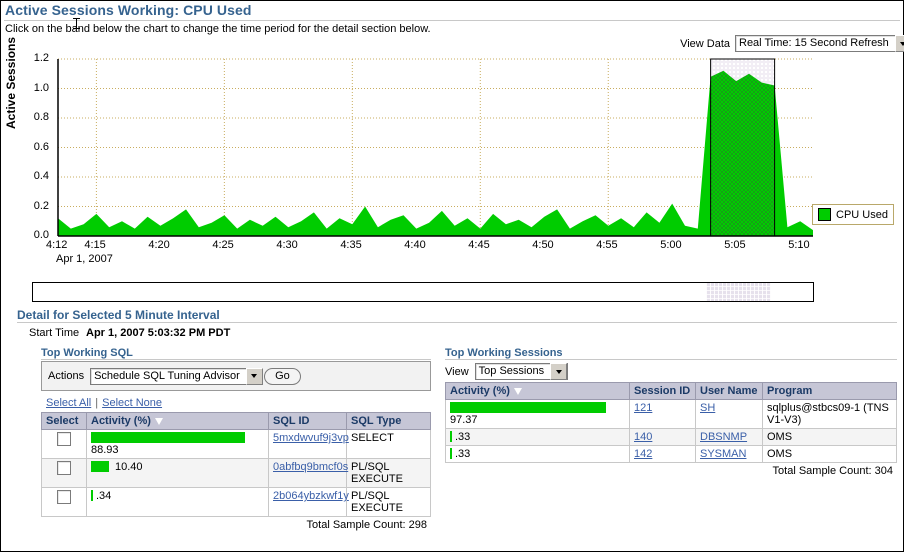  What do you see at coordinates (457, 371) in the screenshot?
I see `sessions-view-label: View` at bounding box center [457, 371].